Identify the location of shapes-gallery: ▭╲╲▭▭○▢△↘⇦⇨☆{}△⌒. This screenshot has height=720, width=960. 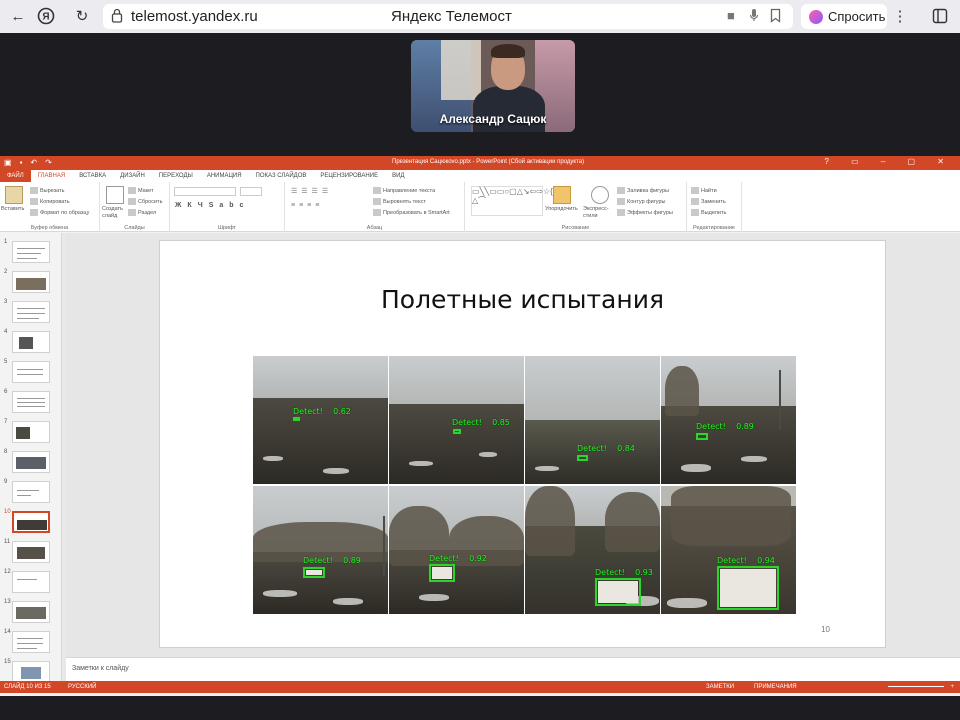
(513, 201).